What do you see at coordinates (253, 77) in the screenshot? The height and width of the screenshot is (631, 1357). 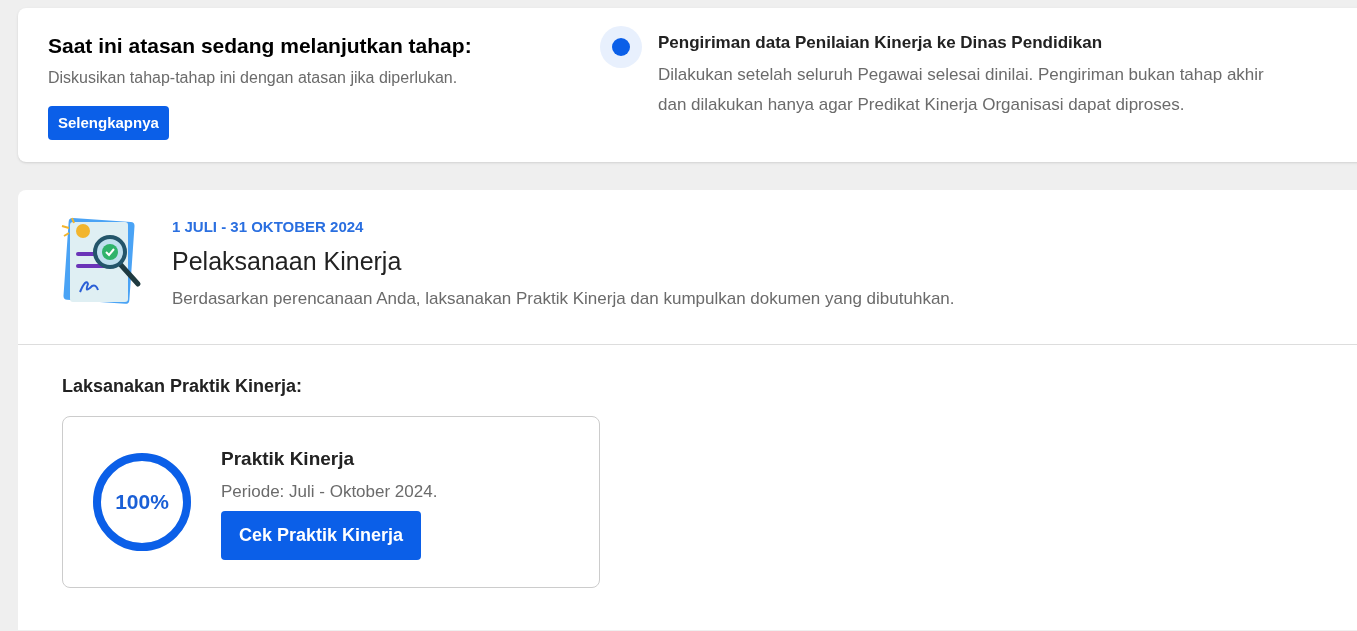 I see `stage-subtitle: Diskusikan tahap-tahap ini dengan atasan jika diperlukan.` at bounding box center [253, 77].